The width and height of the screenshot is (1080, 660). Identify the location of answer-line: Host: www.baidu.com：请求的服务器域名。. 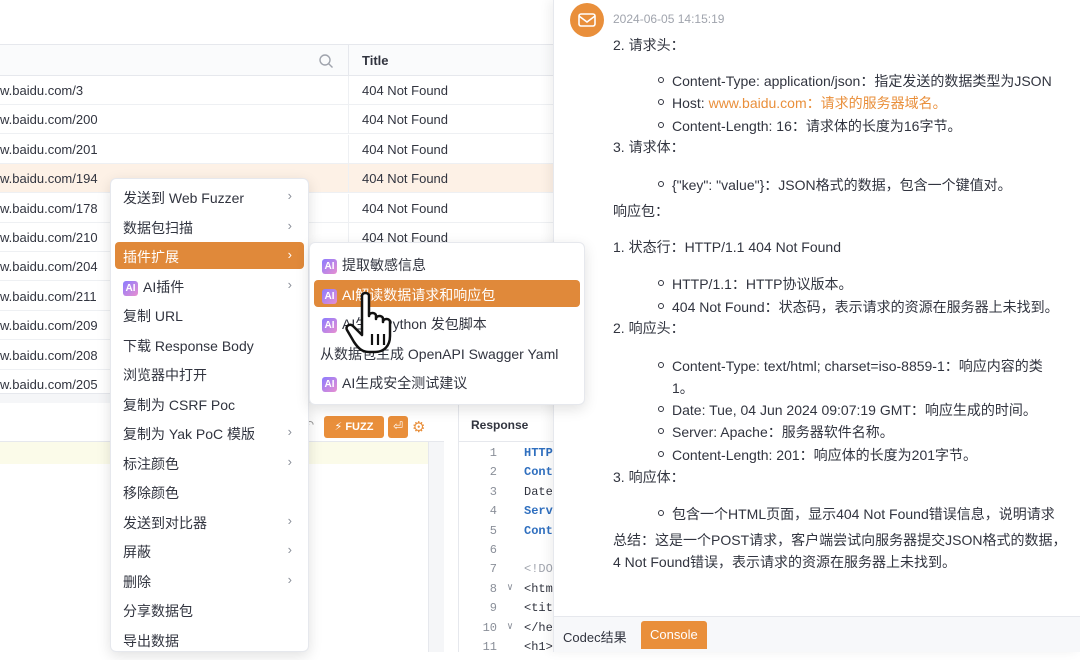
(809, 103).